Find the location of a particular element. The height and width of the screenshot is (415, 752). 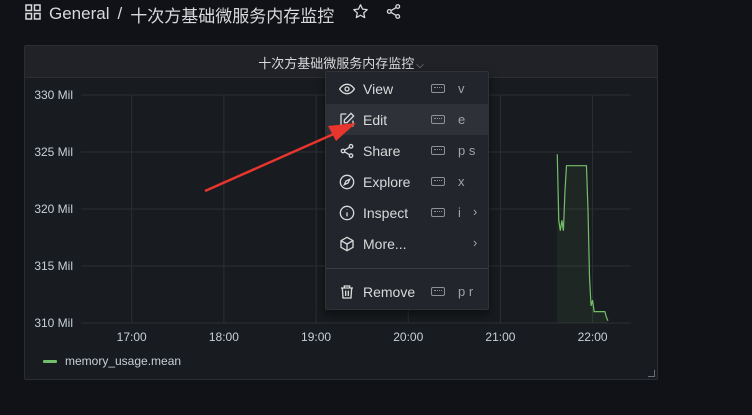

legend: memory_usage.mean is located at coordinates (112, 361).